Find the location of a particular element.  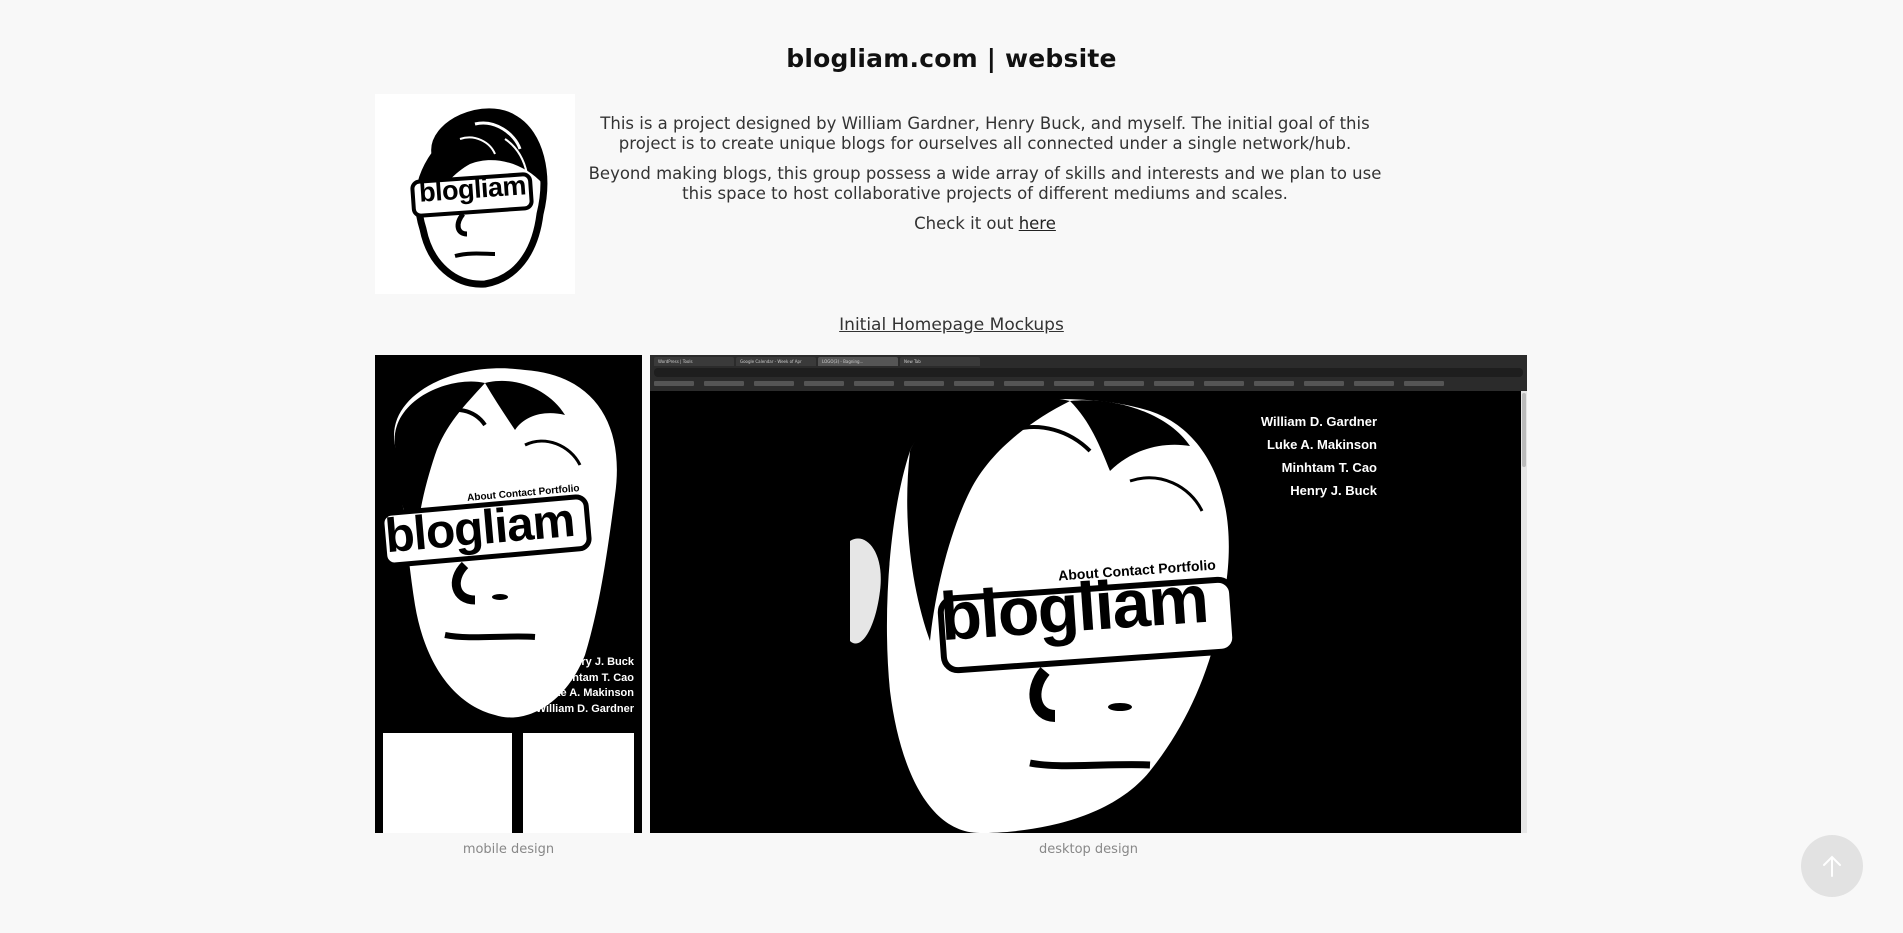

check-it-out-line: Check it out here is located at coordinates (985, 224).